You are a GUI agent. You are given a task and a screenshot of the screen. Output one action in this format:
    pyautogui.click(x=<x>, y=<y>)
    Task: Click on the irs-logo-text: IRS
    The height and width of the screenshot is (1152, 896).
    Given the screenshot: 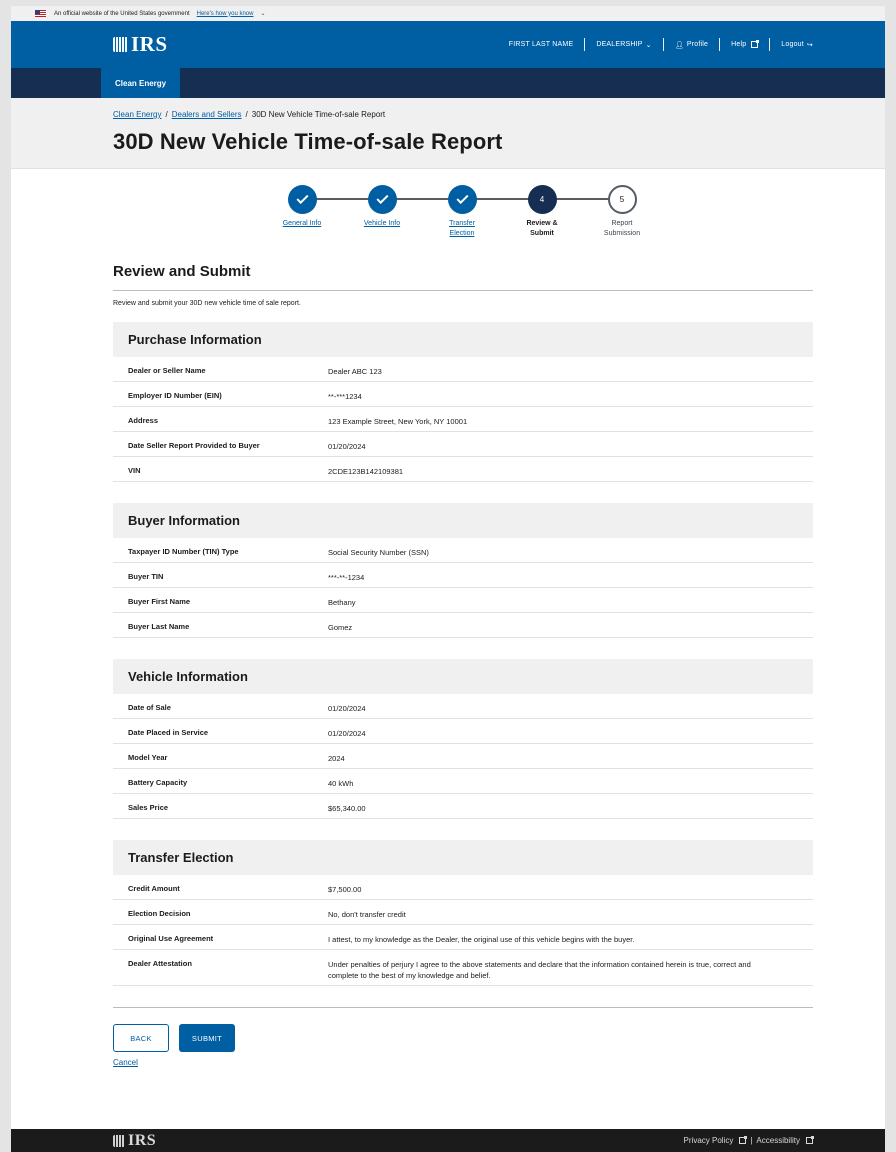 What is the action you would take?
    pyautogui.click(x=149, y=44)
    